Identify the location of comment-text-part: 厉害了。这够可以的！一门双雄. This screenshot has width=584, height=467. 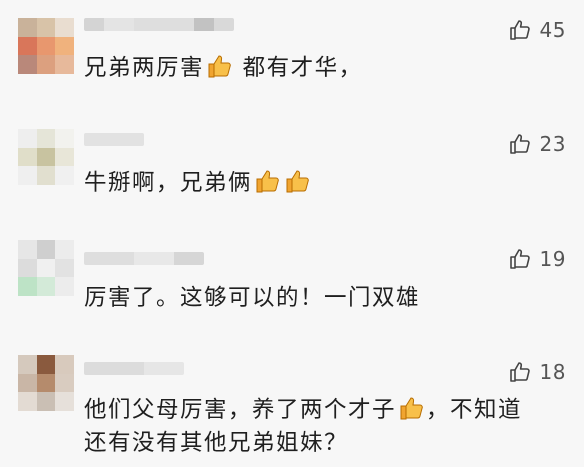
(252, 298).